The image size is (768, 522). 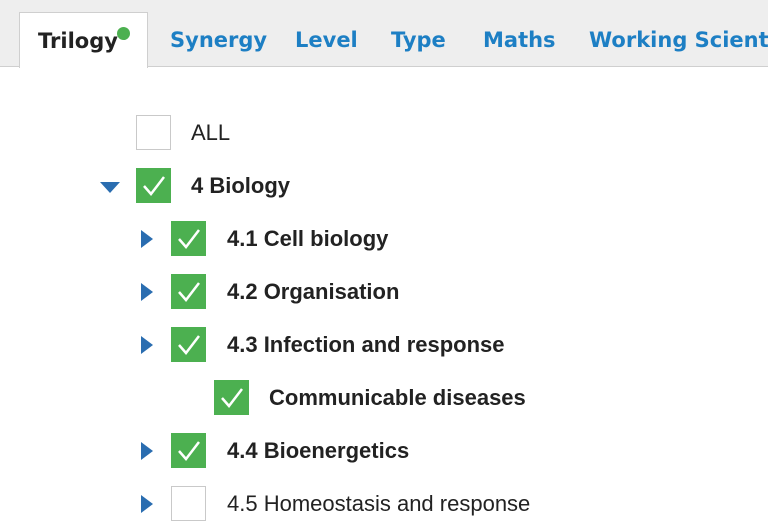 I want to click on tab-trilogy: Trilogy, so click(x=83, y=40).